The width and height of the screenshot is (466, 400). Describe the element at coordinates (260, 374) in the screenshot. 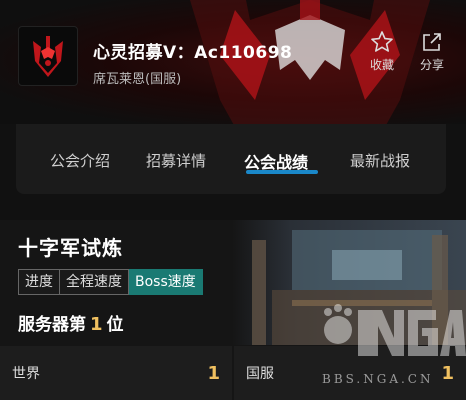

I see `cn-rank-label: 国服` at that location.